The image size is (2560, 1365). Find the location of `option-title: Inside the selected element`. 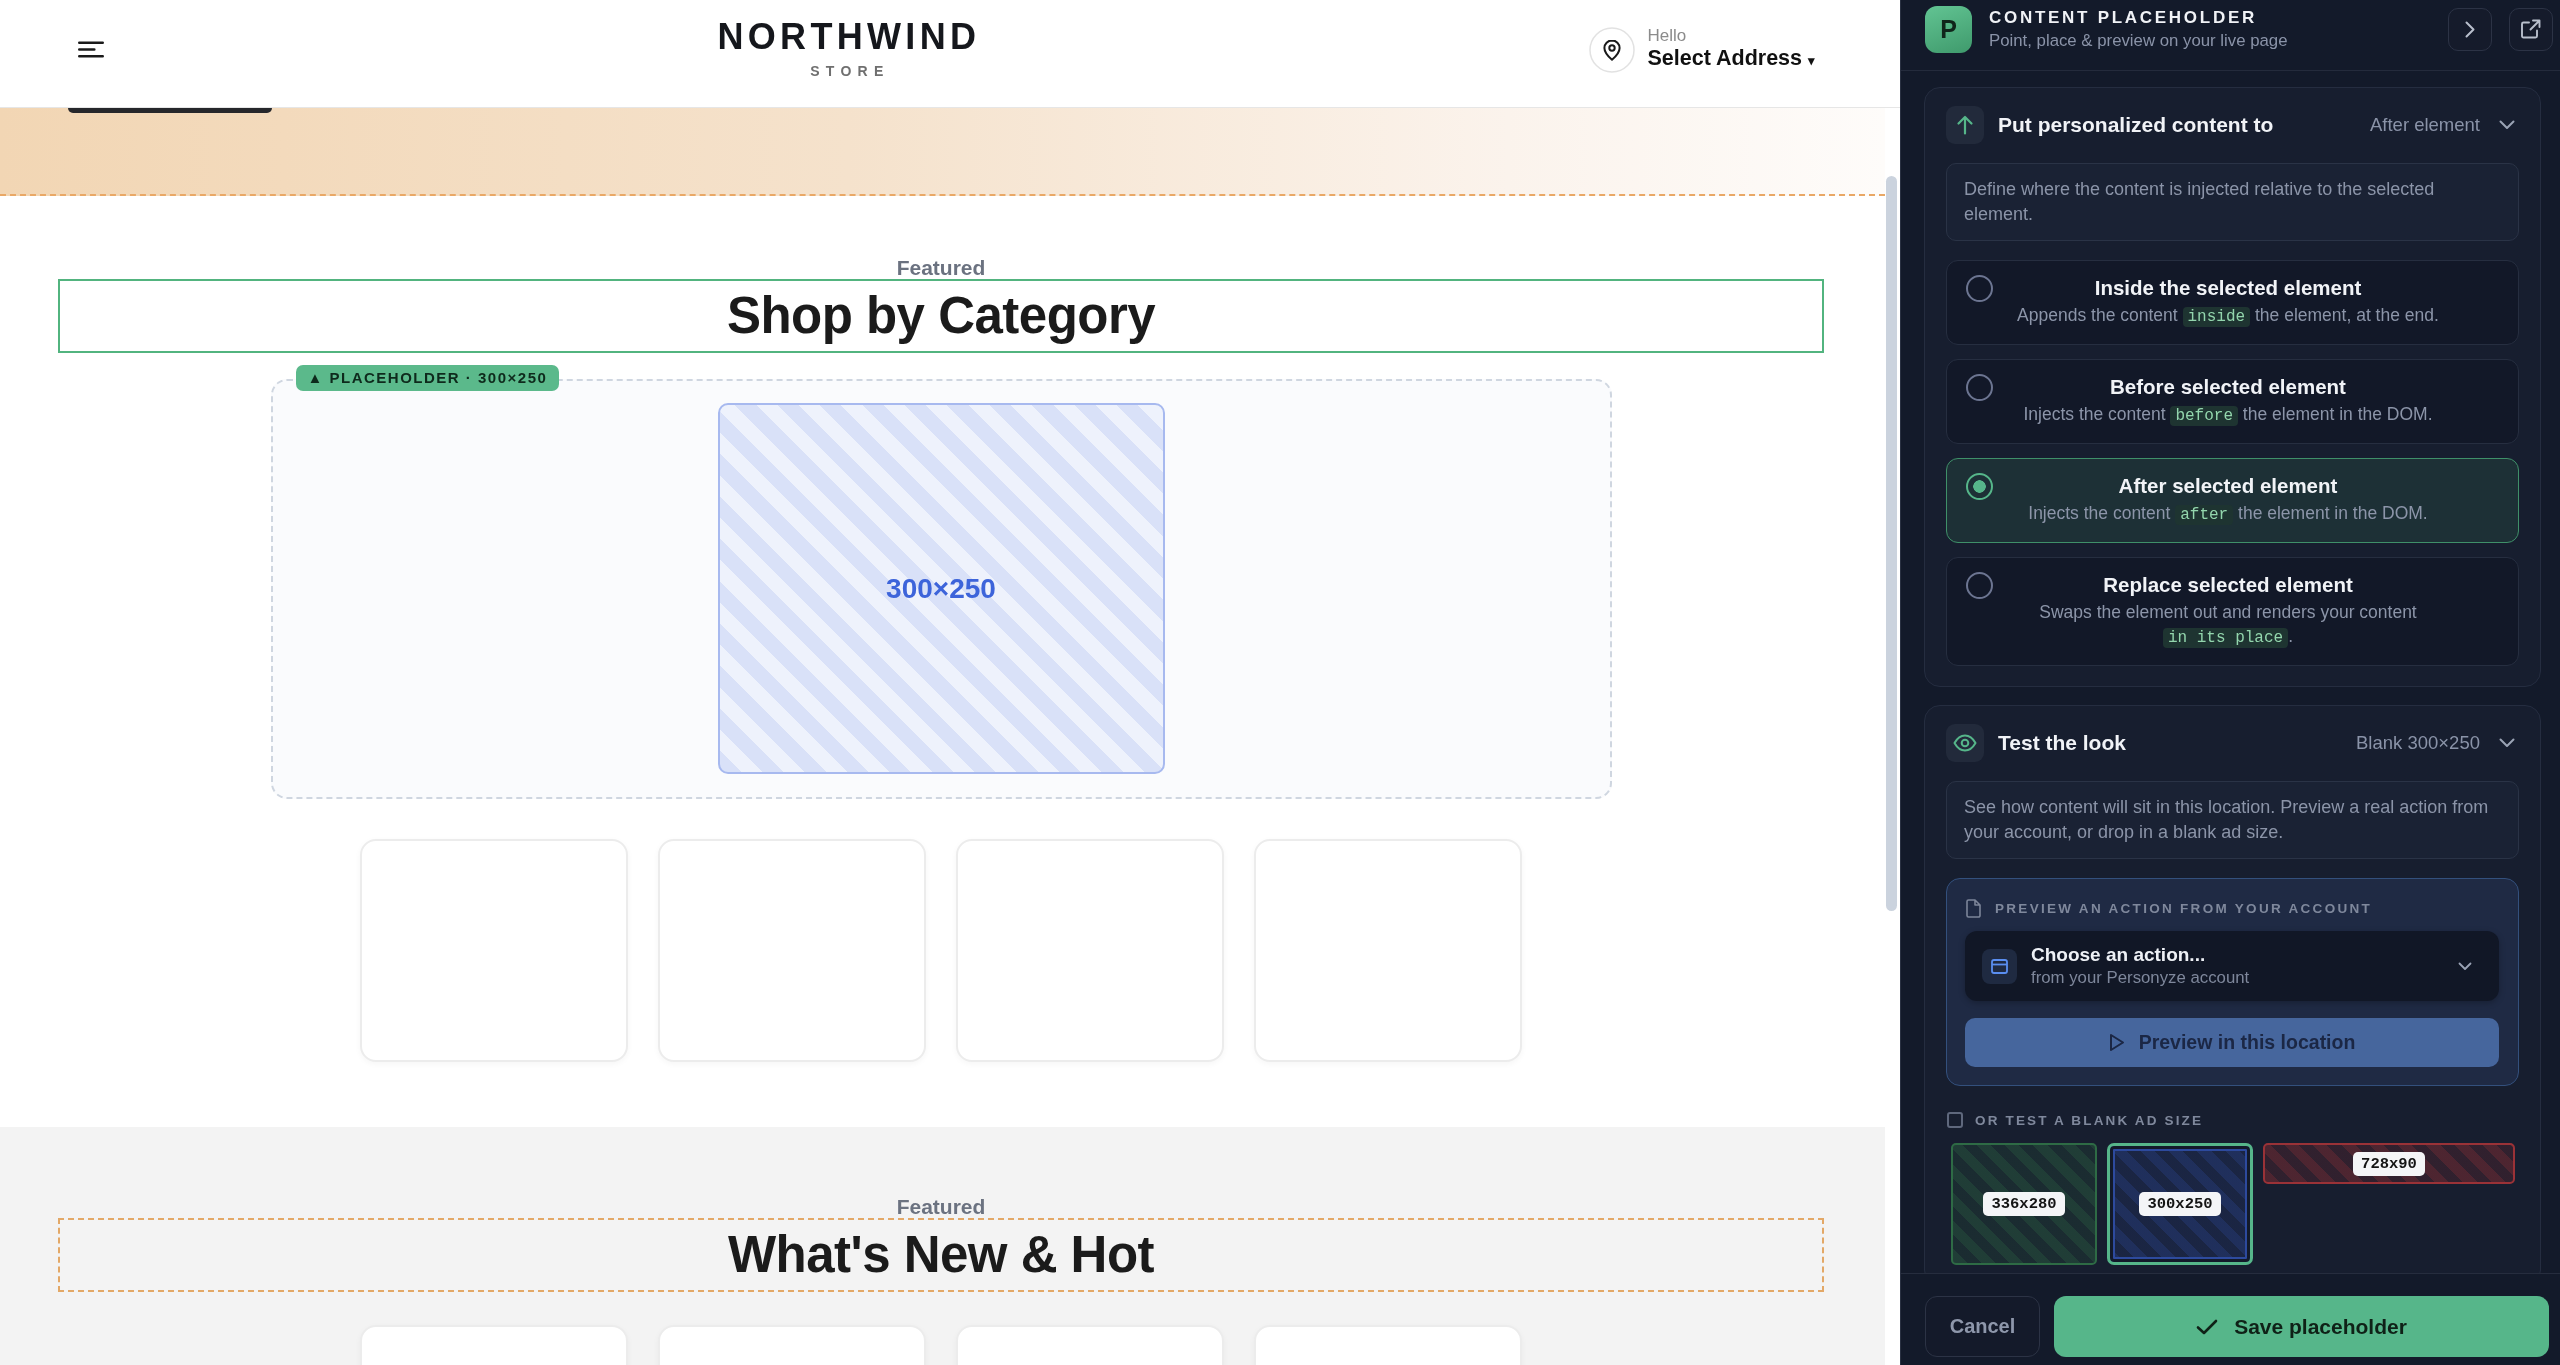

option-title: Inside the selected element is located at coordinates (2228, 288).